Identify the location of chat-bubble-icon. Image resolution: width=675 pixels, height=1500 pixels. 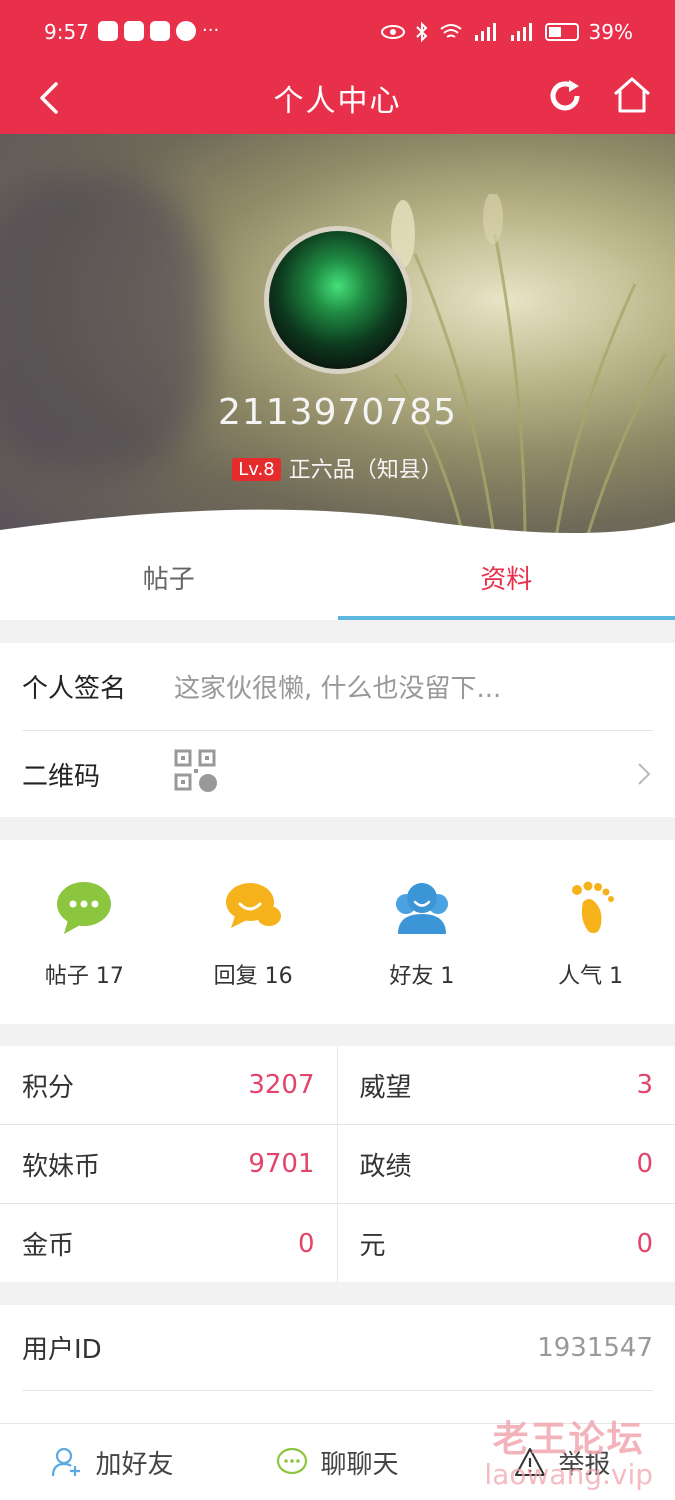
(84, 908).